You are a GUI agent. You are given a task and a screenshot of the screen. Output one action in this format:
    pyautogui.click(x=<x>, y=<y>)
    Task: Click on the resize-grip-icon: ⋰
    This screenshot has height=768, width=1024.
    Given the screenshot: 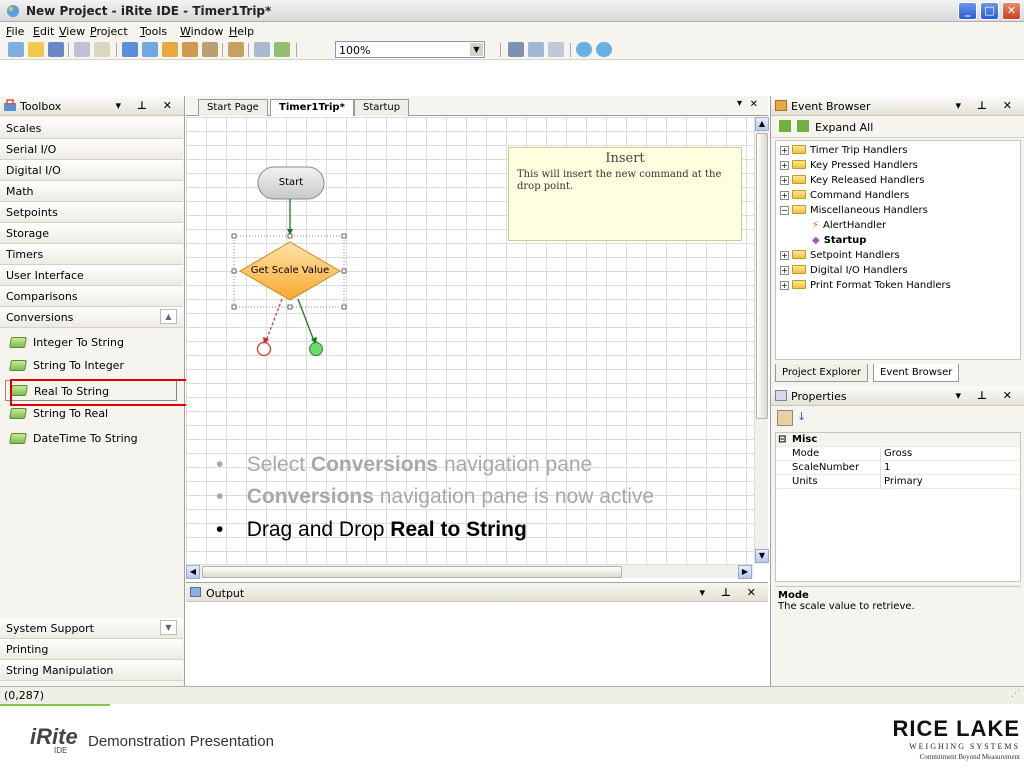 What is the action you would take?
    pyautogui.click(x=1015, y=694)
    